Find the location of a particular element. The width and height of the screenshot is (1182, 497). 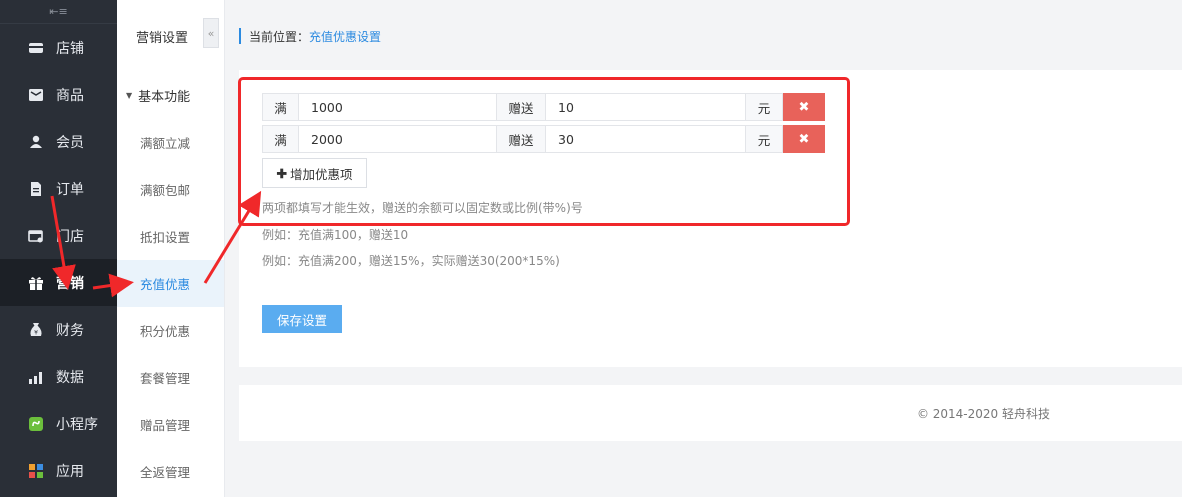

store-icon is located at coordinates (36, 48).